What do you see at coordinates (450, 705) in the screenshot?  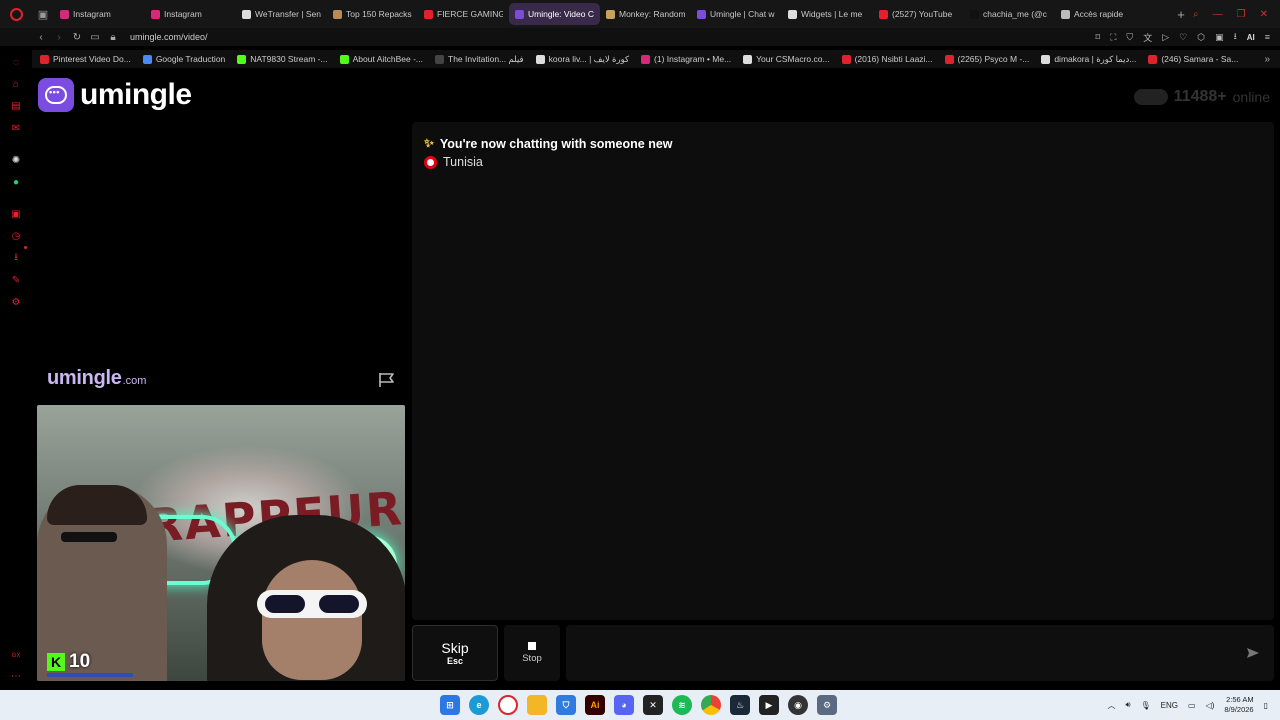 I see `windows-start-icon: ⊞` at bounding box center [450, 705].